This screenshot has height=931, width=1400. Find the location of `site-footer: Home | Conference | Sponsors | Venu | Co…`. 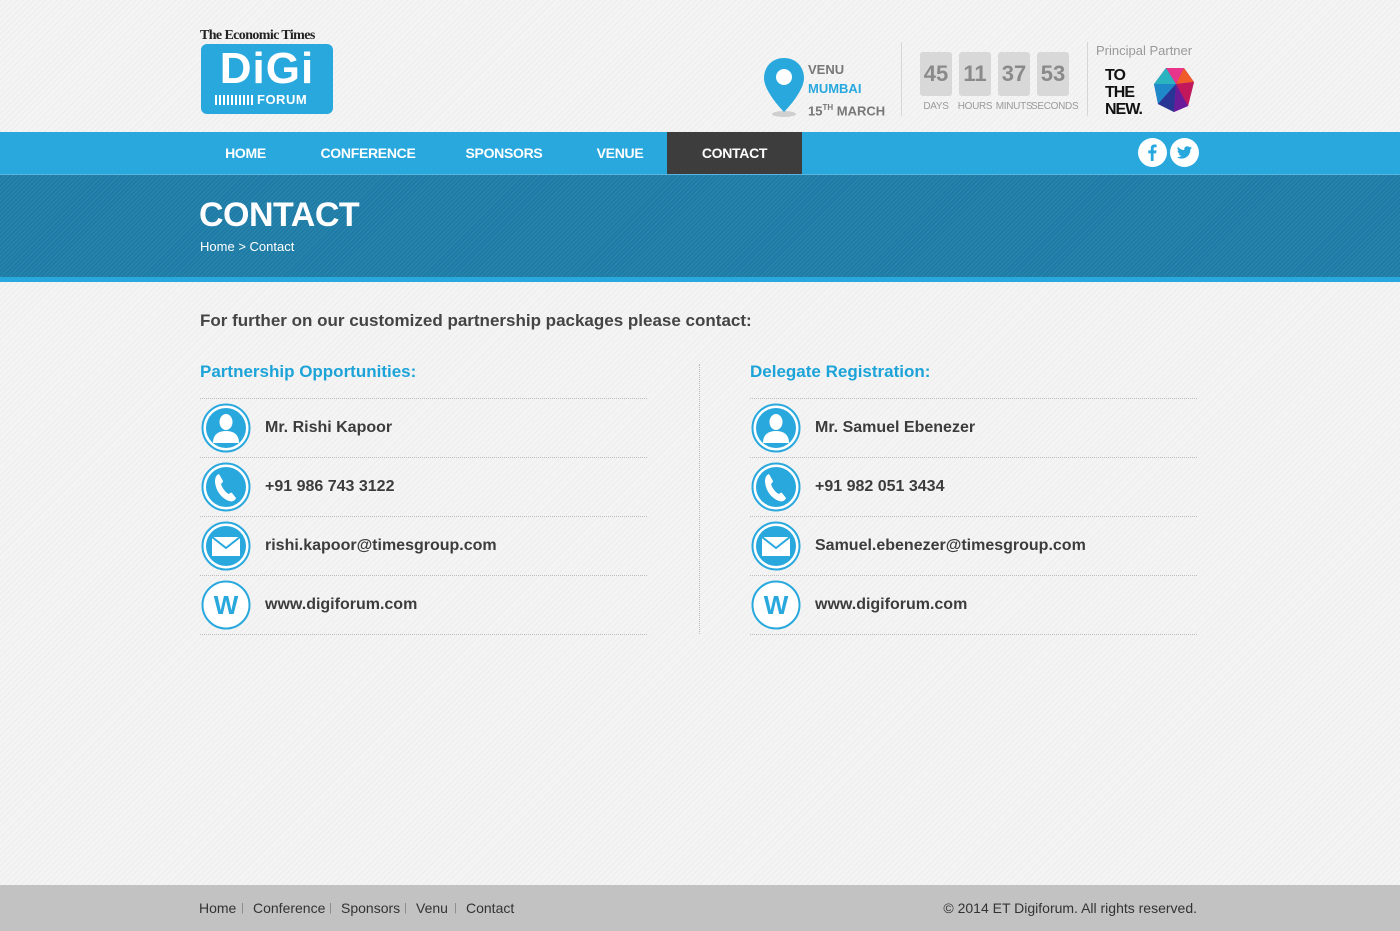

site-footer: Home | Conference | Sponsors | Venu | Co… is located at coordinates (700, 908).